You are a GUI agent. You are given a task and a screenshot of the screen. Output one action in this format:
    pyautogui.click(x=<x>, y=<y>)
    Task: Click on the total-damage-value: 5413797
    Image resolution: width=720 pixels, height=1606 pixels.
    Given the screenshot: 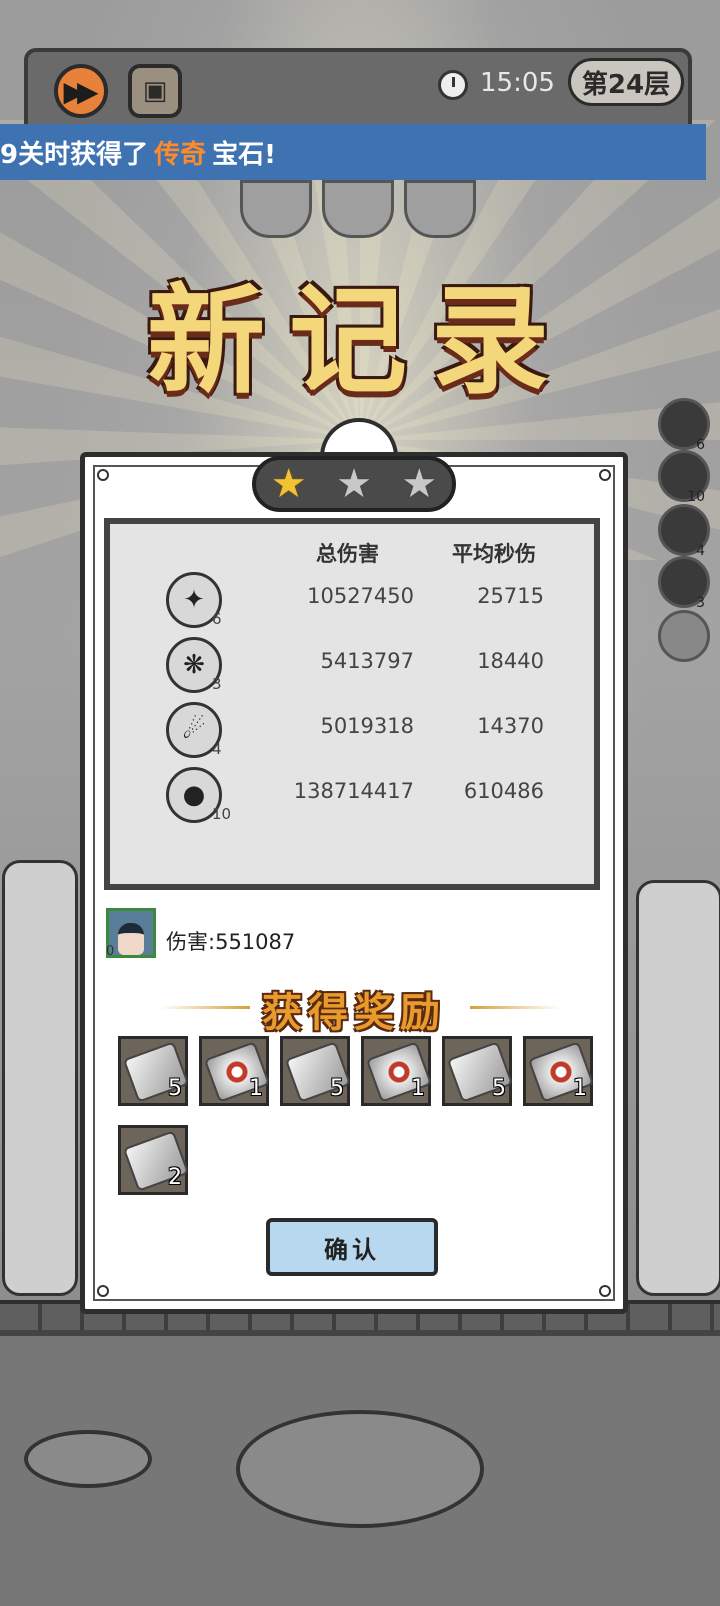 What is the action you would take?
    pyautogui.click(x=367, y=661)
    